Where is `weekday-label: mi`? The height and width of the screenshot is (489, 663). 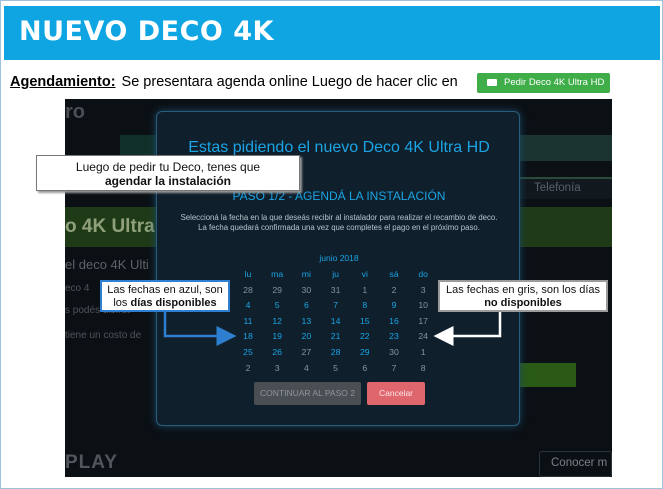
weekday-label: mi is located at coordinates (306, 274).